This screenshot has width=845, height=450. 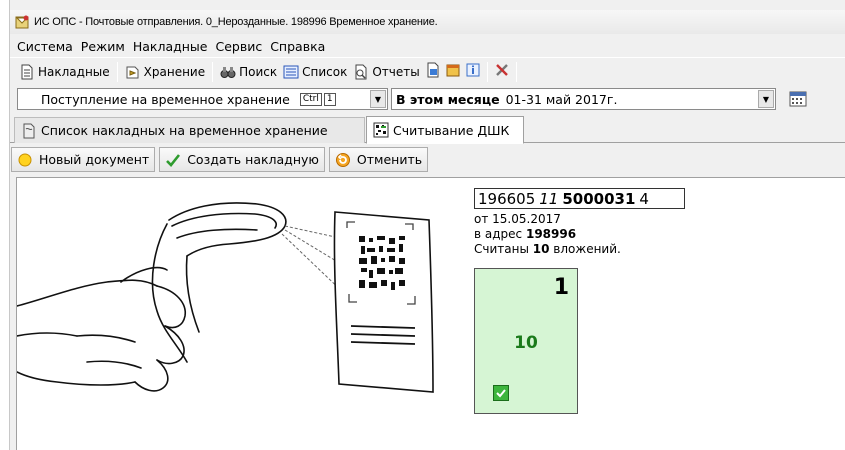 I want to click on tab-invoice-list: Список накладных на временное хранение, so click(x=189, y=130).